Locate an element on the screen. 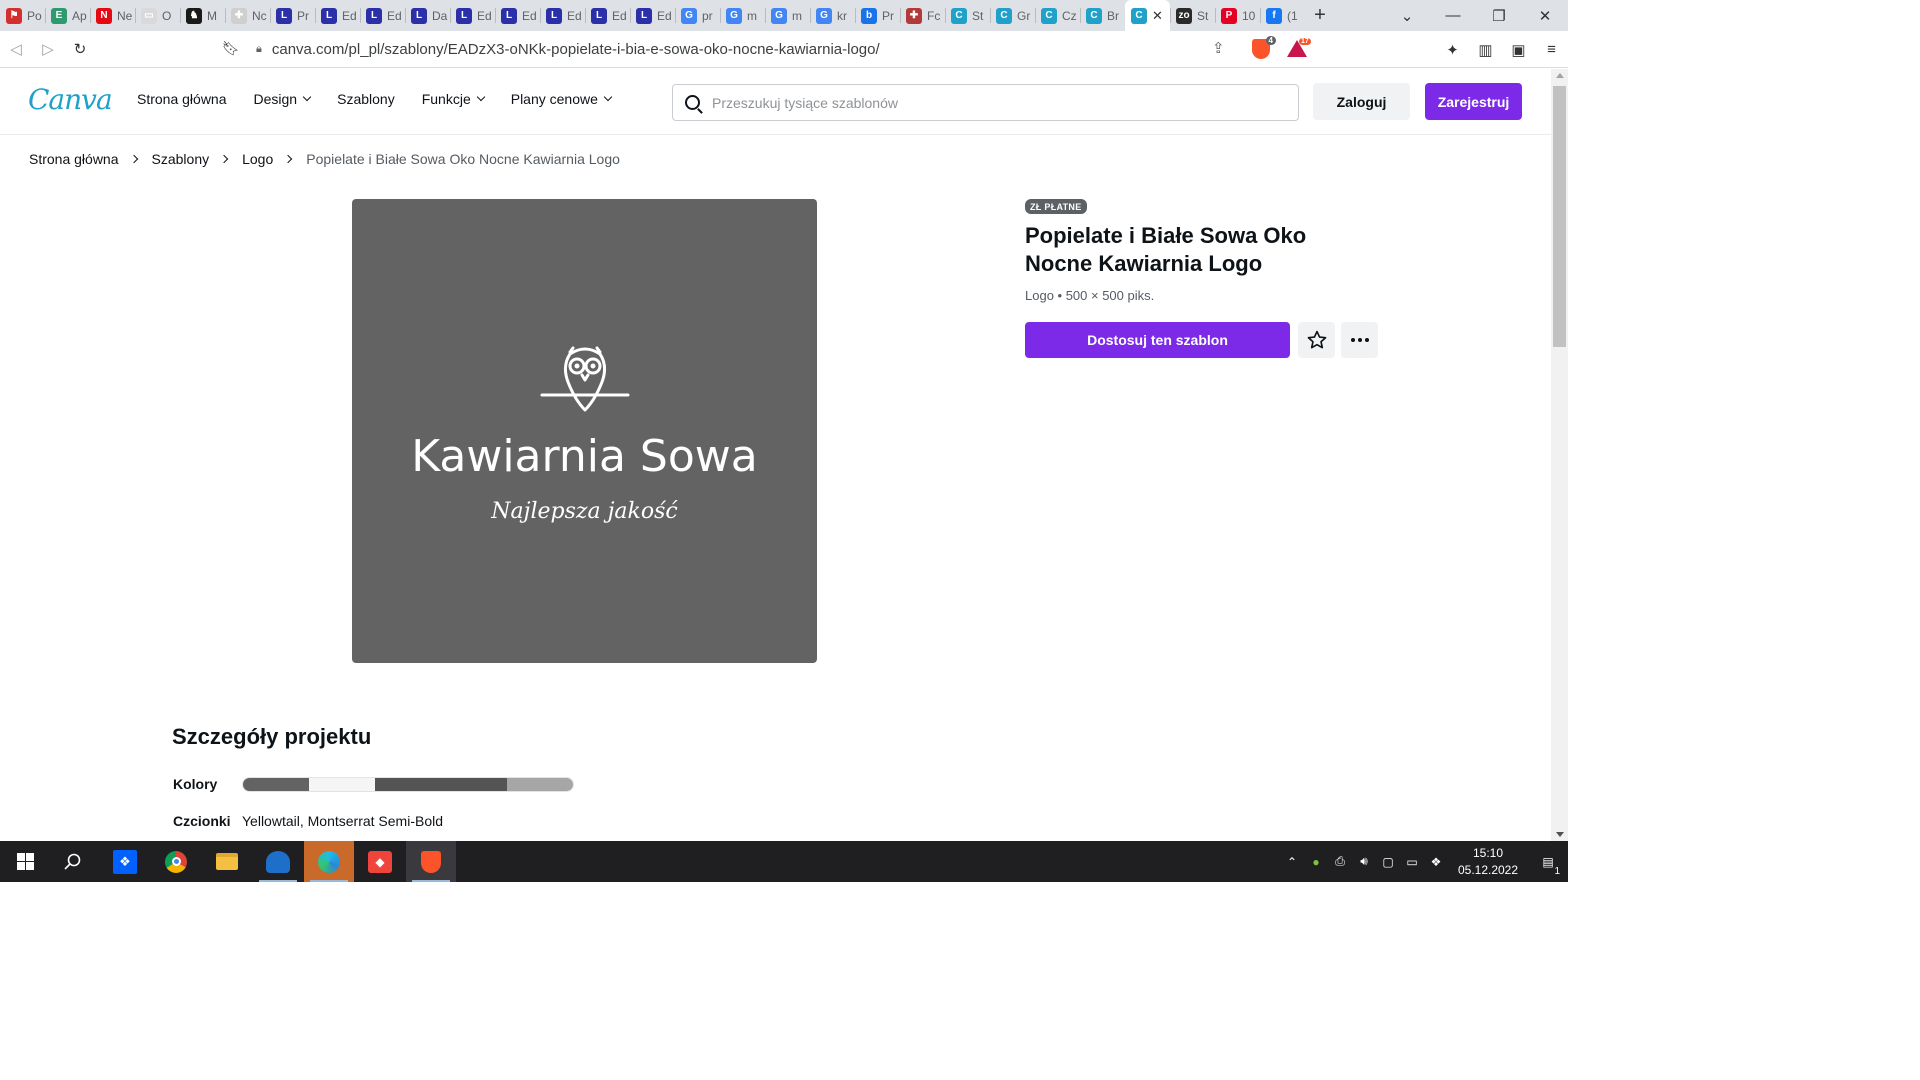 The height and width of the screenshot is (1080, 1920). browser-tab: C ✕ is located at coordinates (1147, 15).